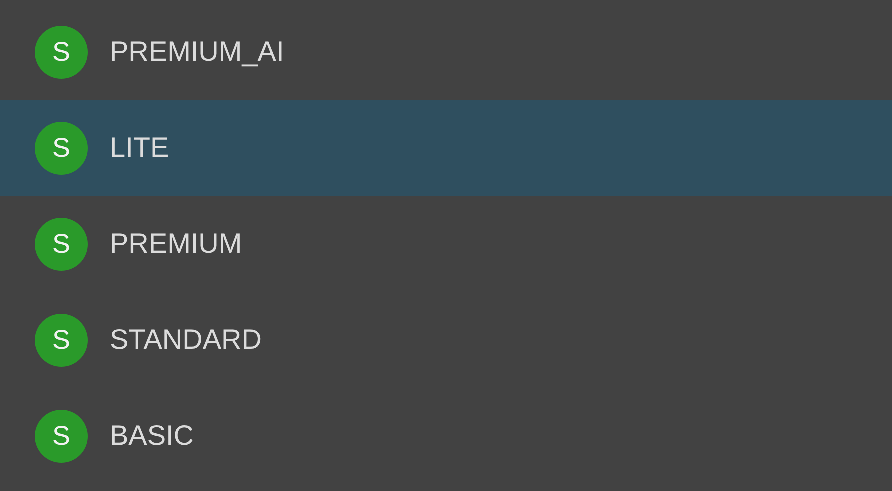 This screenshot has height=491, width=892. Describe the element at coordinates (186, 340) in the screenshot. I see `item-label: STANDARD` at that location.